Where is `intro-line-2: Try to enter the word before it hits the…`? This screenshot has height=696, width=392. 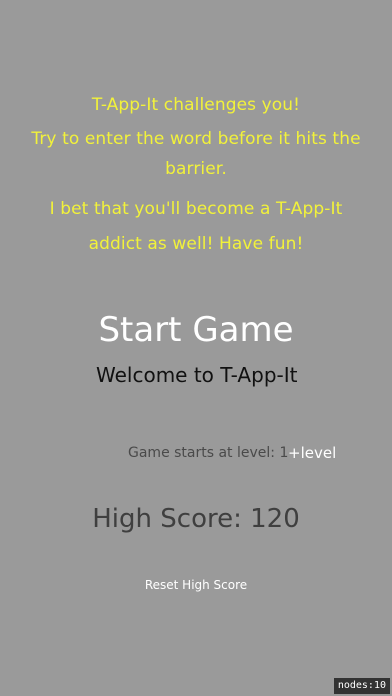 intro-line-2: Try to enter the word before it hits the… is located at coordinates (196, 154).